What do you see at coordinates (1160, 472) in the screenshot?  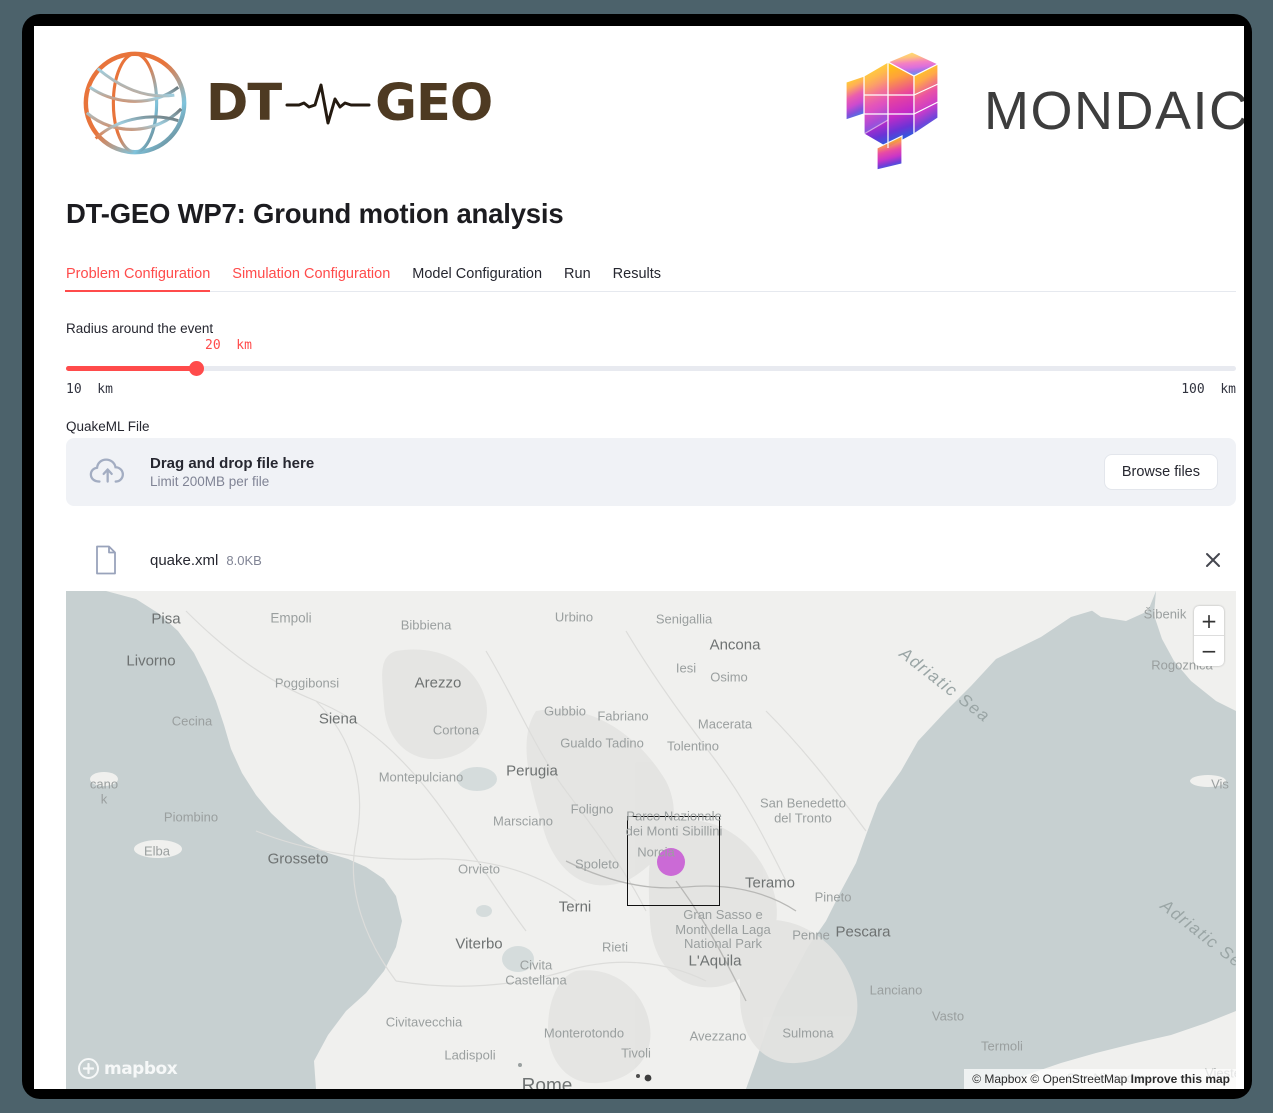 I see `browse-files-button: Browse files` at bounding box center [1160, 472].